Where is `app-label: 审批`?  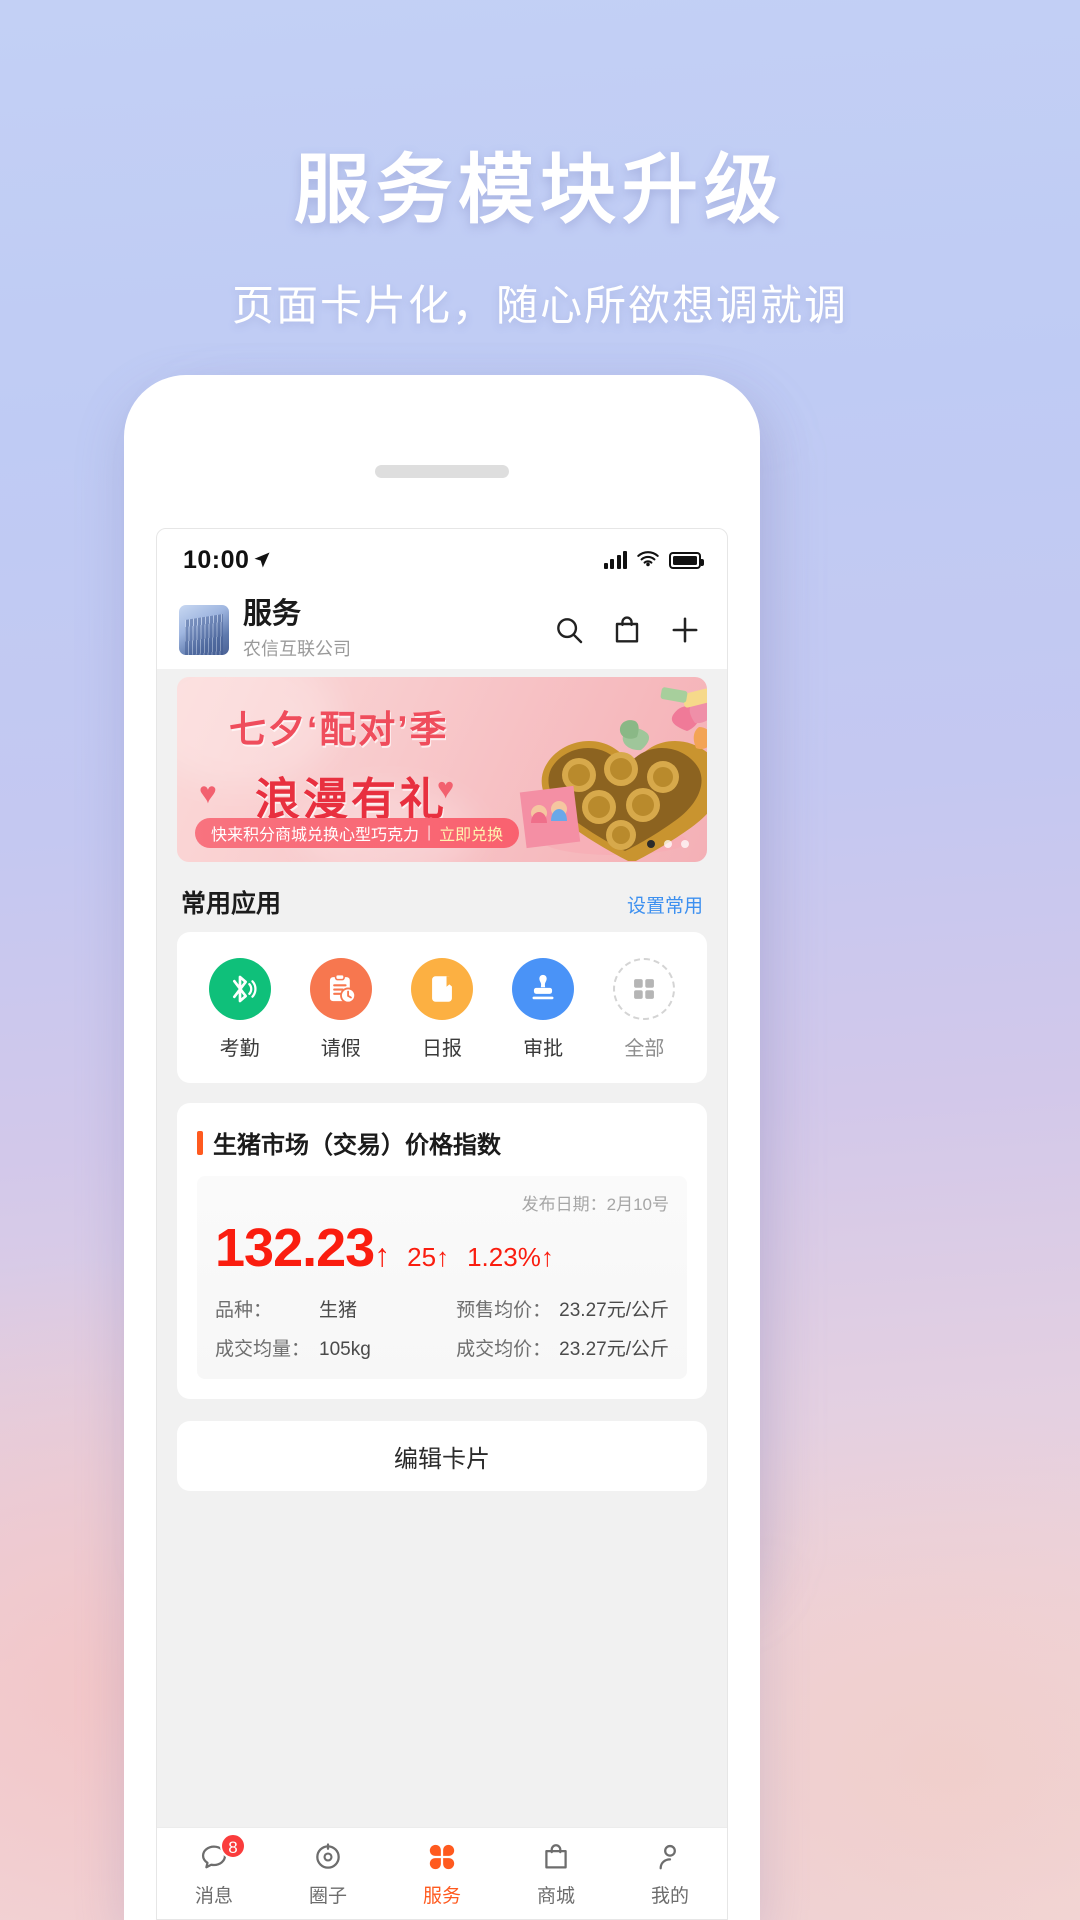 app-label: 审批 is located at coordinates (543, 1049).